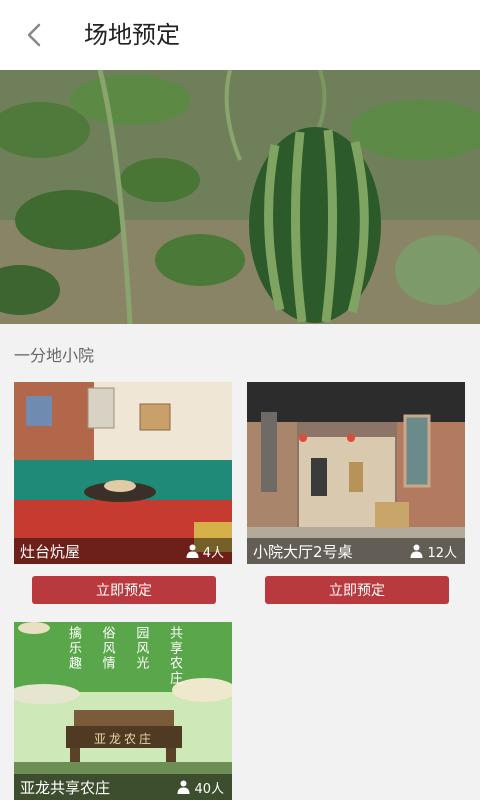  Describe the element at coordinates (124, 739) in the screenshot. I see `farm-sign: 亚龙农庄` at that location.